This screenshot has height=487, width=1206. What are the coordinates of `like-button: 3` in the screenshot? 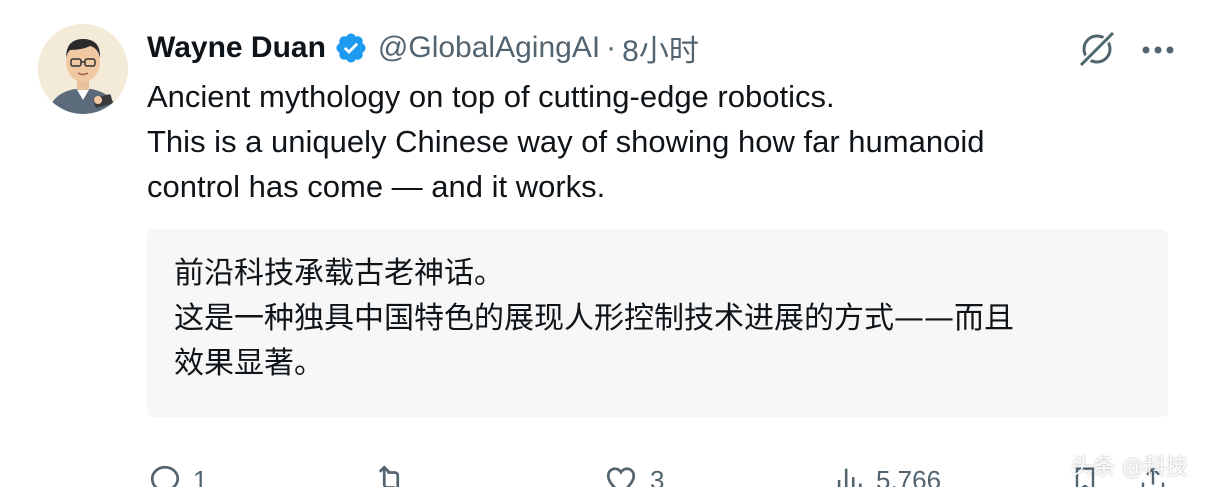 It's located at (633, 474).